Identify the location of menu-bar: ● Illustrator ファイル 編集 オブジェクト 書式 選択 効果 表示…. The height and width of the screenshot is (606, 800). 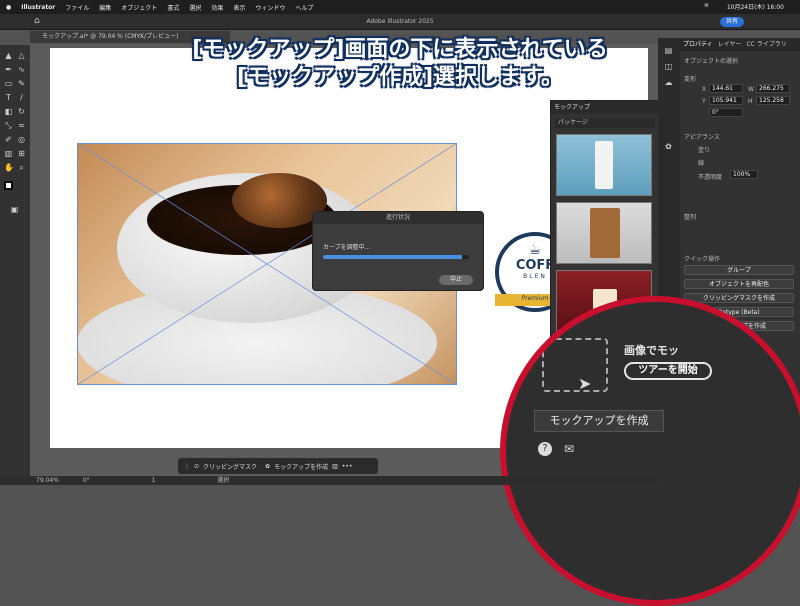
(400, 7).